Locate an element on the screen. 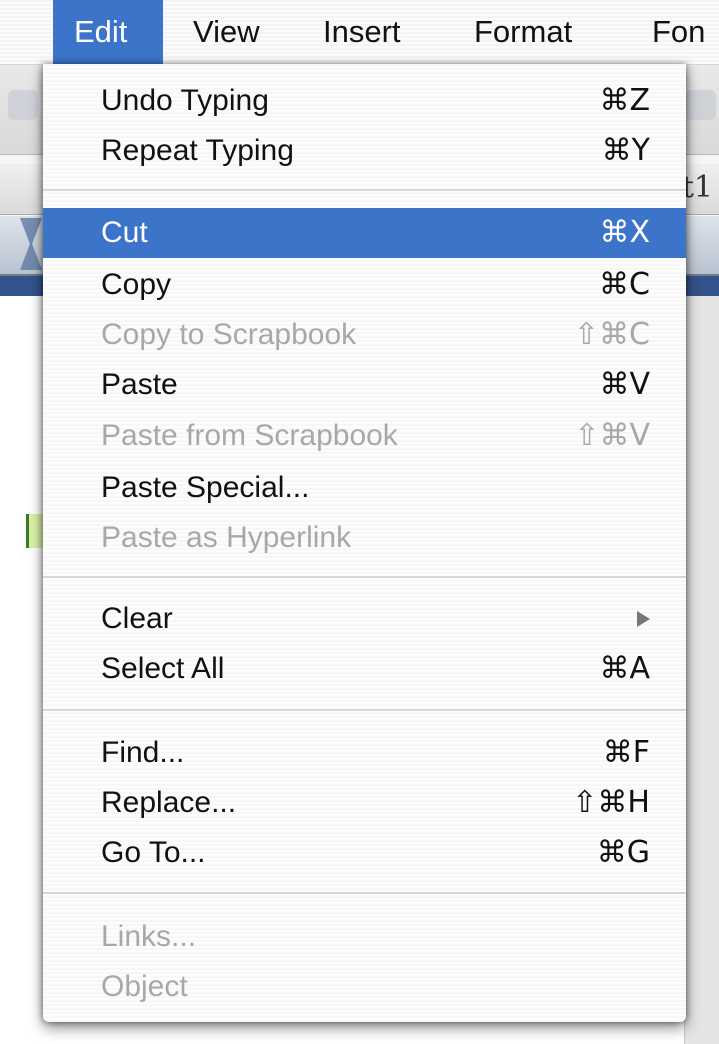 This screenshot has width=719, height=1044. menu-item-paste-as-hyperlink: Paste as Hyperlink is located at coordinates (364, 538).